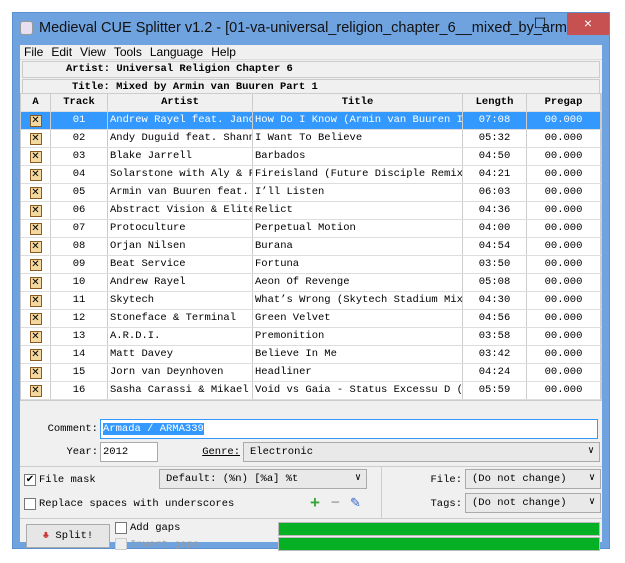  What do you see at coordinates (95, 52) in the screenshot?
I see `menu-view: View` at bounding box center [95, 52].